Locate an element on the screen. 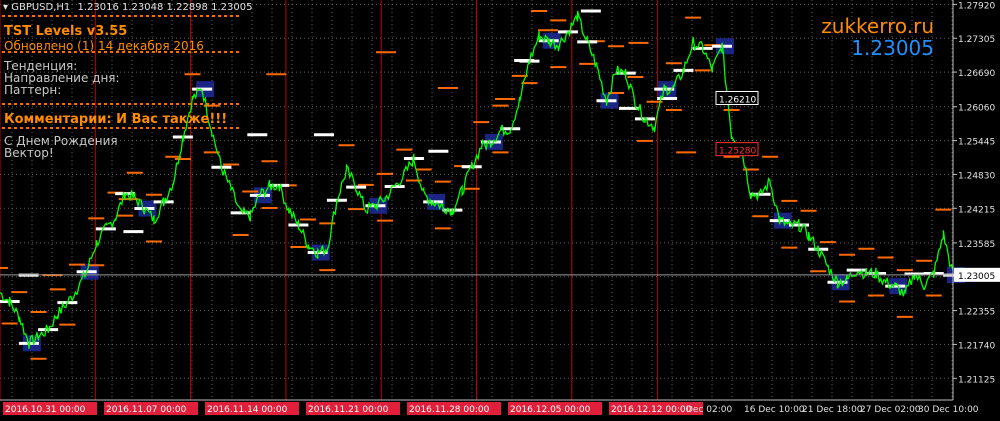  date-label: 2016.11.21 00:00 is located at coordinates (348, 410).